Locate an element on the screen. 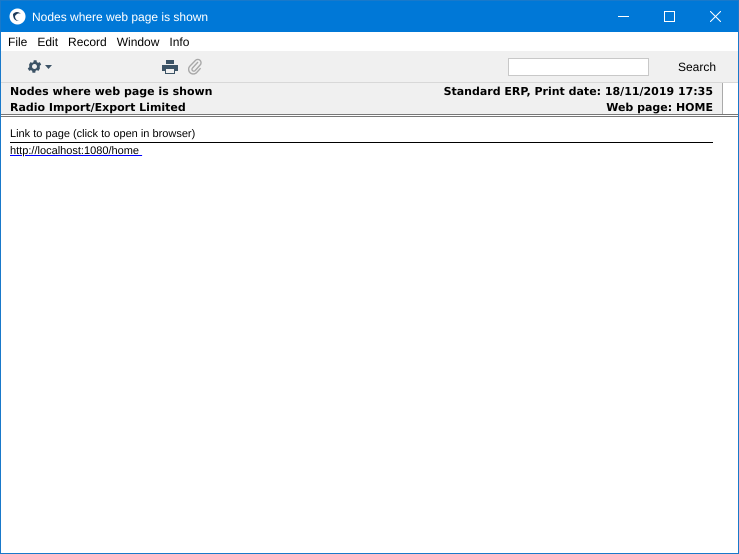 The width and height of the screenshot is (739, 554). app-logo-icon is located at coordinates (17, 16).